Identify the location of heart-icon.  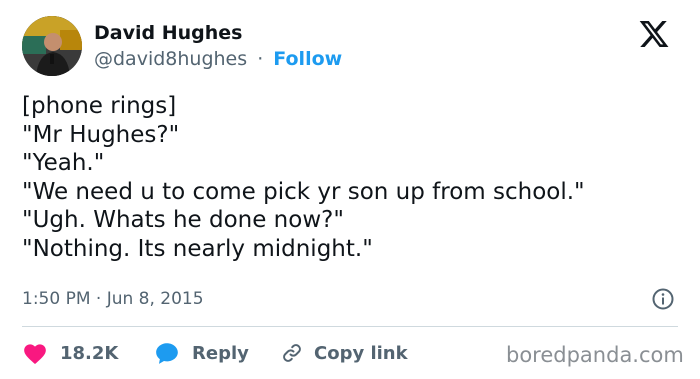
(35, 354).